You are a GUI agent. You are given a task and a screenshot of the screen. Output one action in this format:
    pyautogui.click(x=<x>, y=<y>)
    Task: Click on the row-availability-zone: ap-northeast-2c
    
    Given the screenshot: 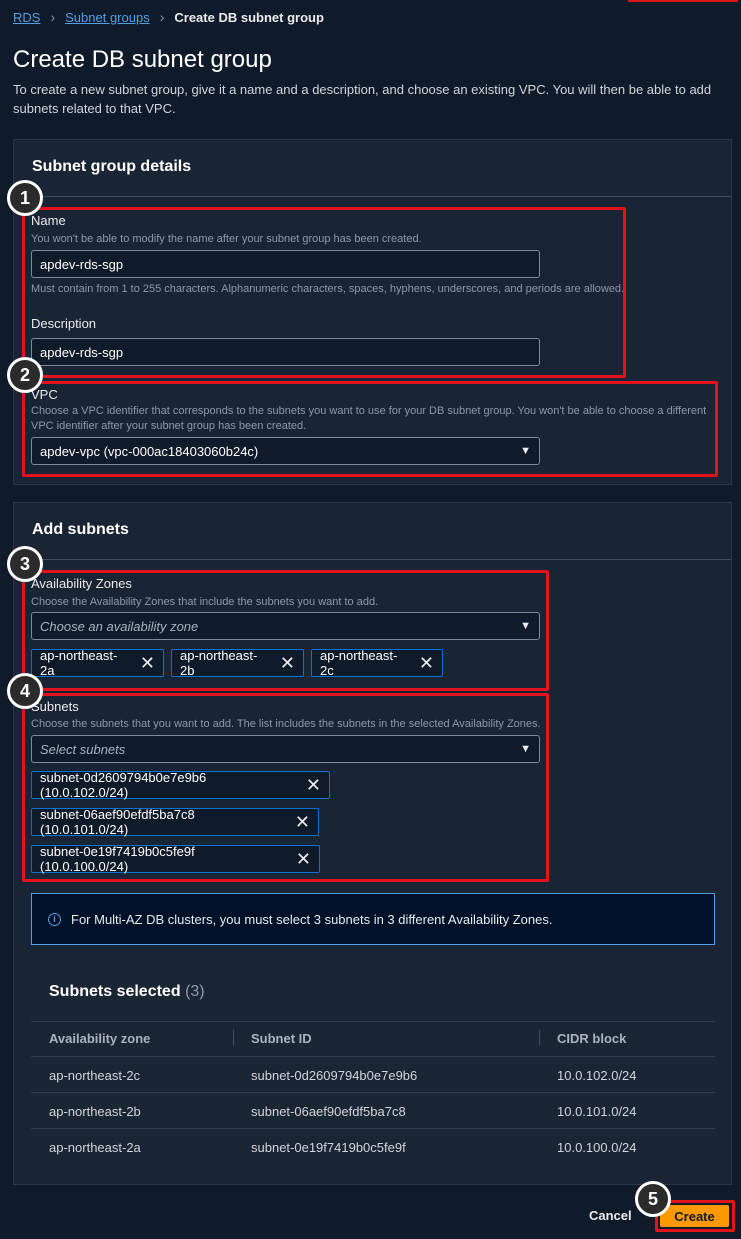 What is the action you would take?
    pyautogui.click(x=95, y=1075)
    